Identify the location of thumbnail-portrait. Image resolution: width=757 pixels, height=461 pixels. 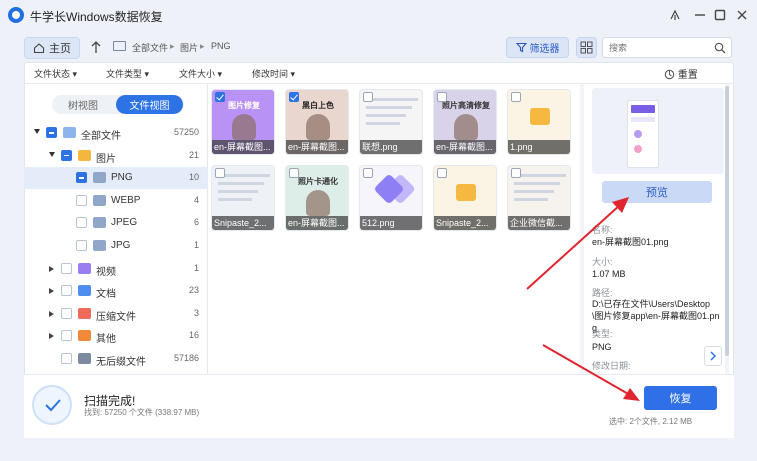
(244, 127).